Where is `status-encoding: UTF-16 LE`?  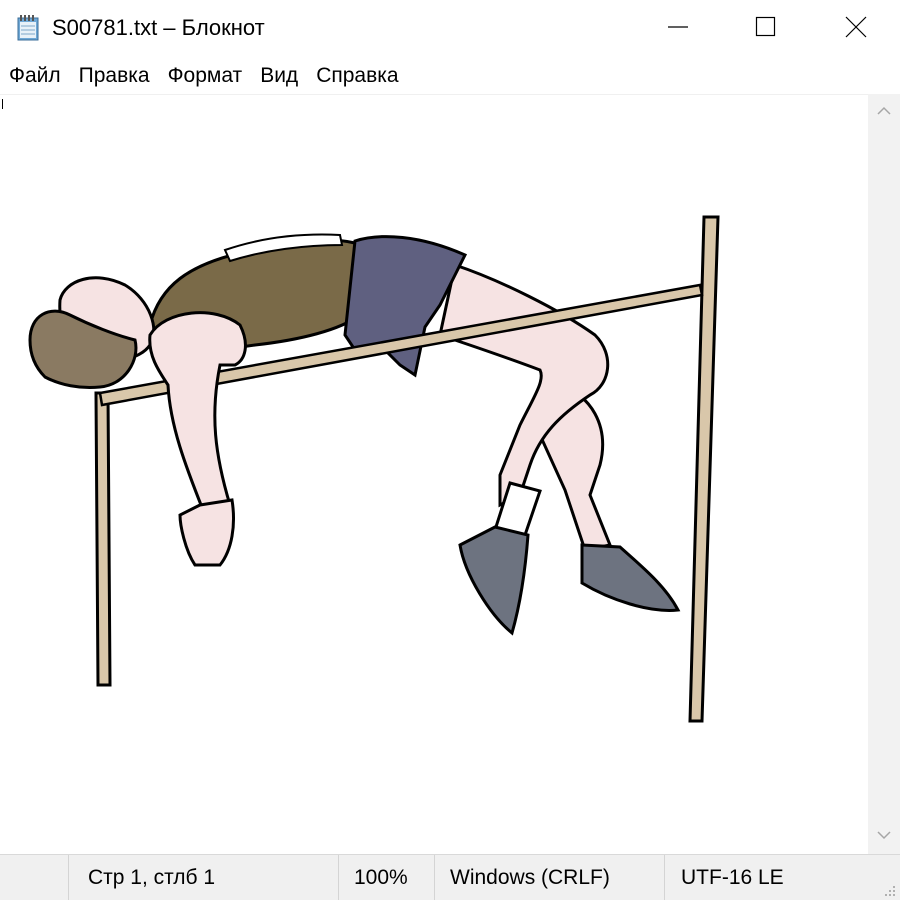
status-encoding: UTF-16 LE is located at coordinates (732, 877).